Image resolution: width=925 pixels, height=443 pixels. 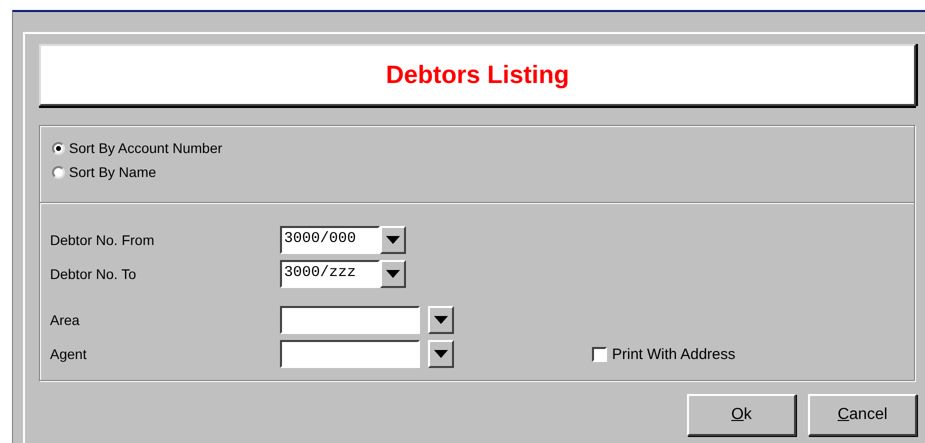 I want to click on field-label: Debtor No. To, so click(x=94, y=274).